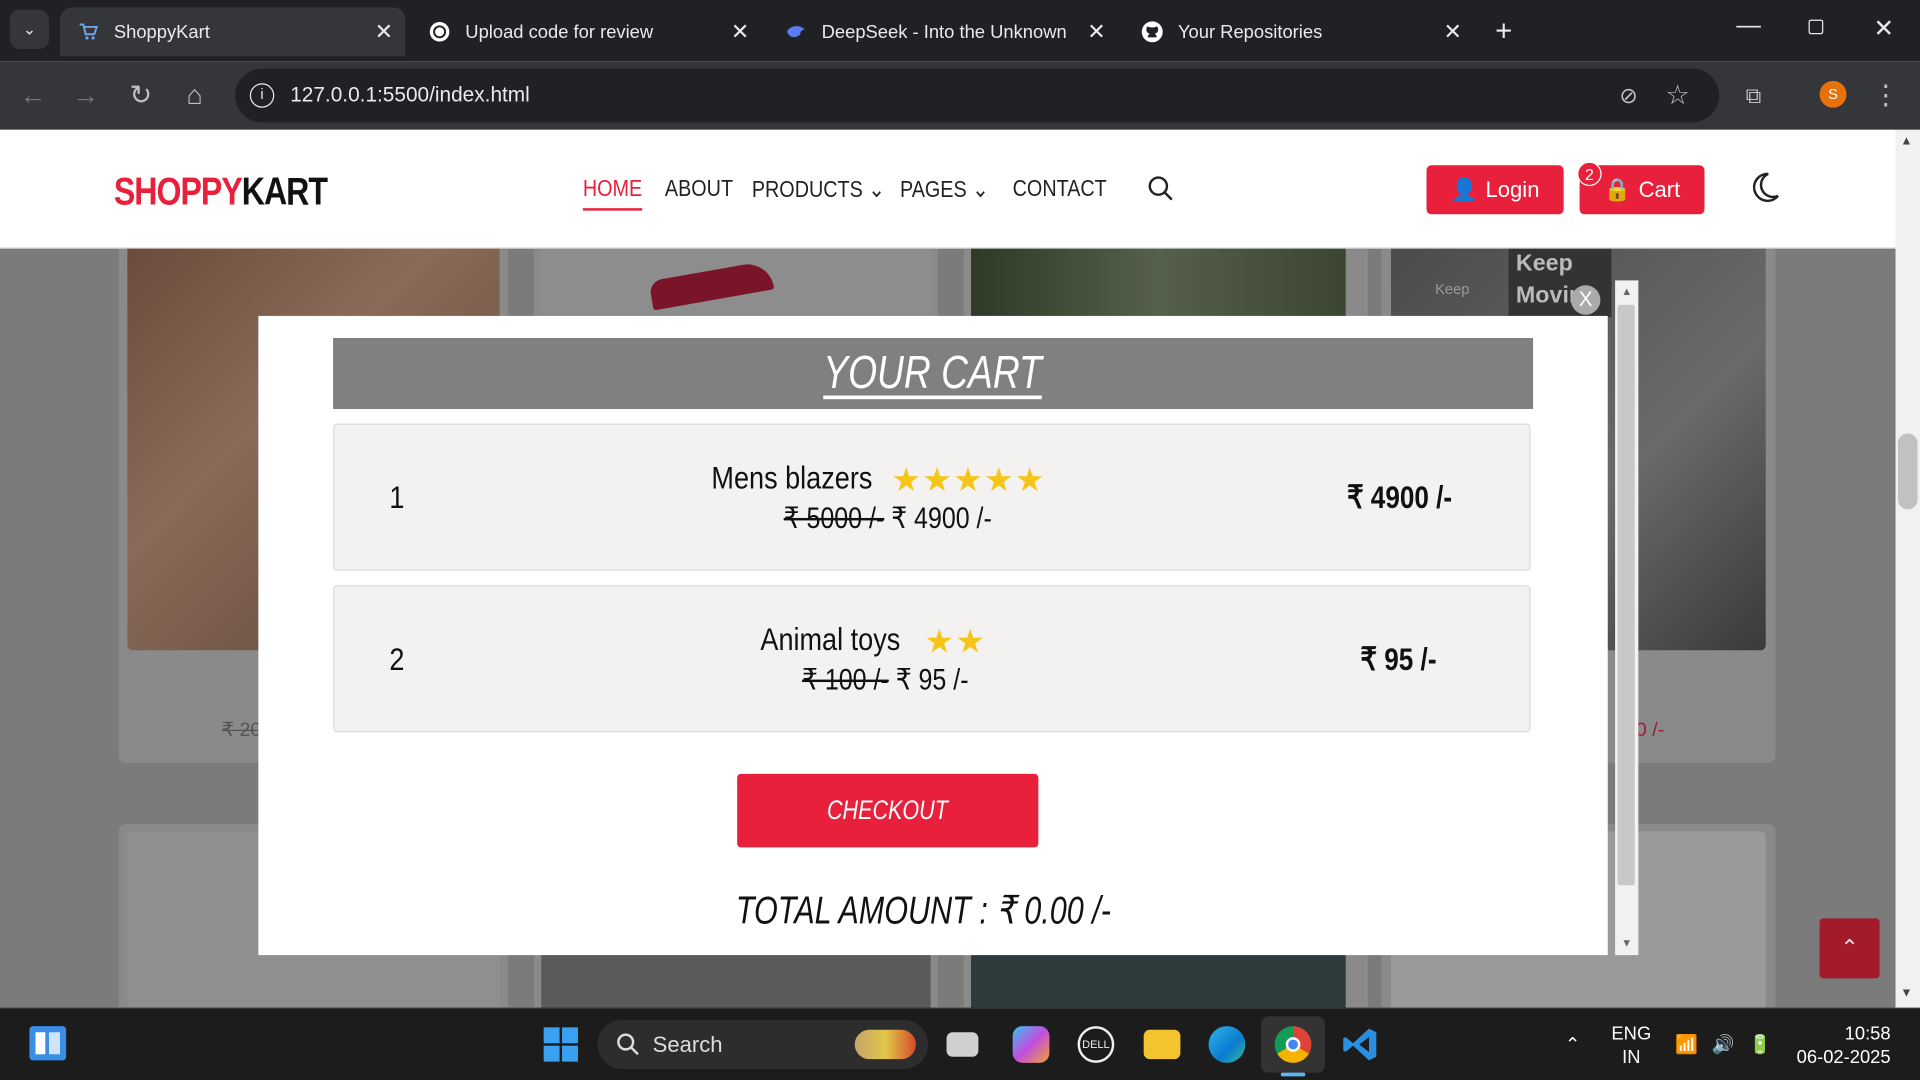 The image size is (1920, 1080). What do you see at coordinates (1060, 189) in the screenshot?
I see `nav-contact: CONTACT` at bounding box center [1060, 189].